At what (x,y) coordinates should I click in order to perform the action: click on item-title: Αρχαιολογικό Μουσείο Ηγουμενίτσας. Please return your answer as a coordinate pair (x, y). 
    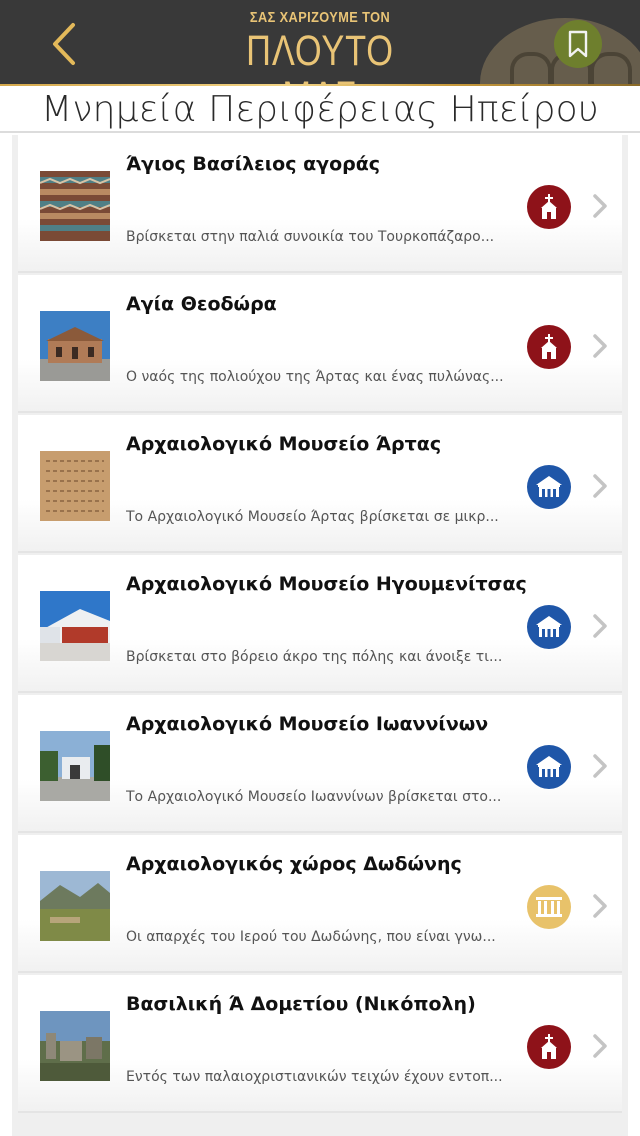
    Looking at the image, I should click on (326, 584).